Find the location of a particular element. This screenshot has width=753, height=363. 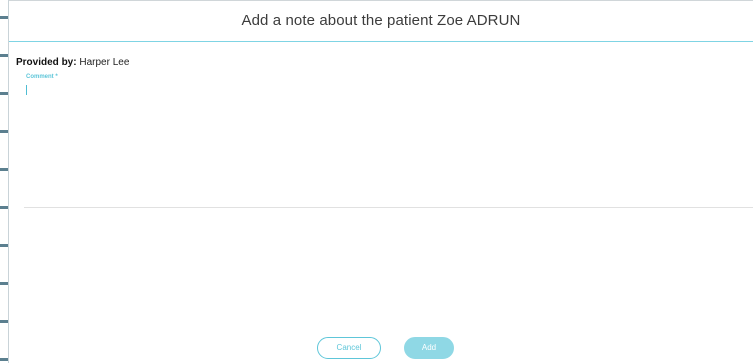

dialog-left-border is located at coordinates (8, 181).